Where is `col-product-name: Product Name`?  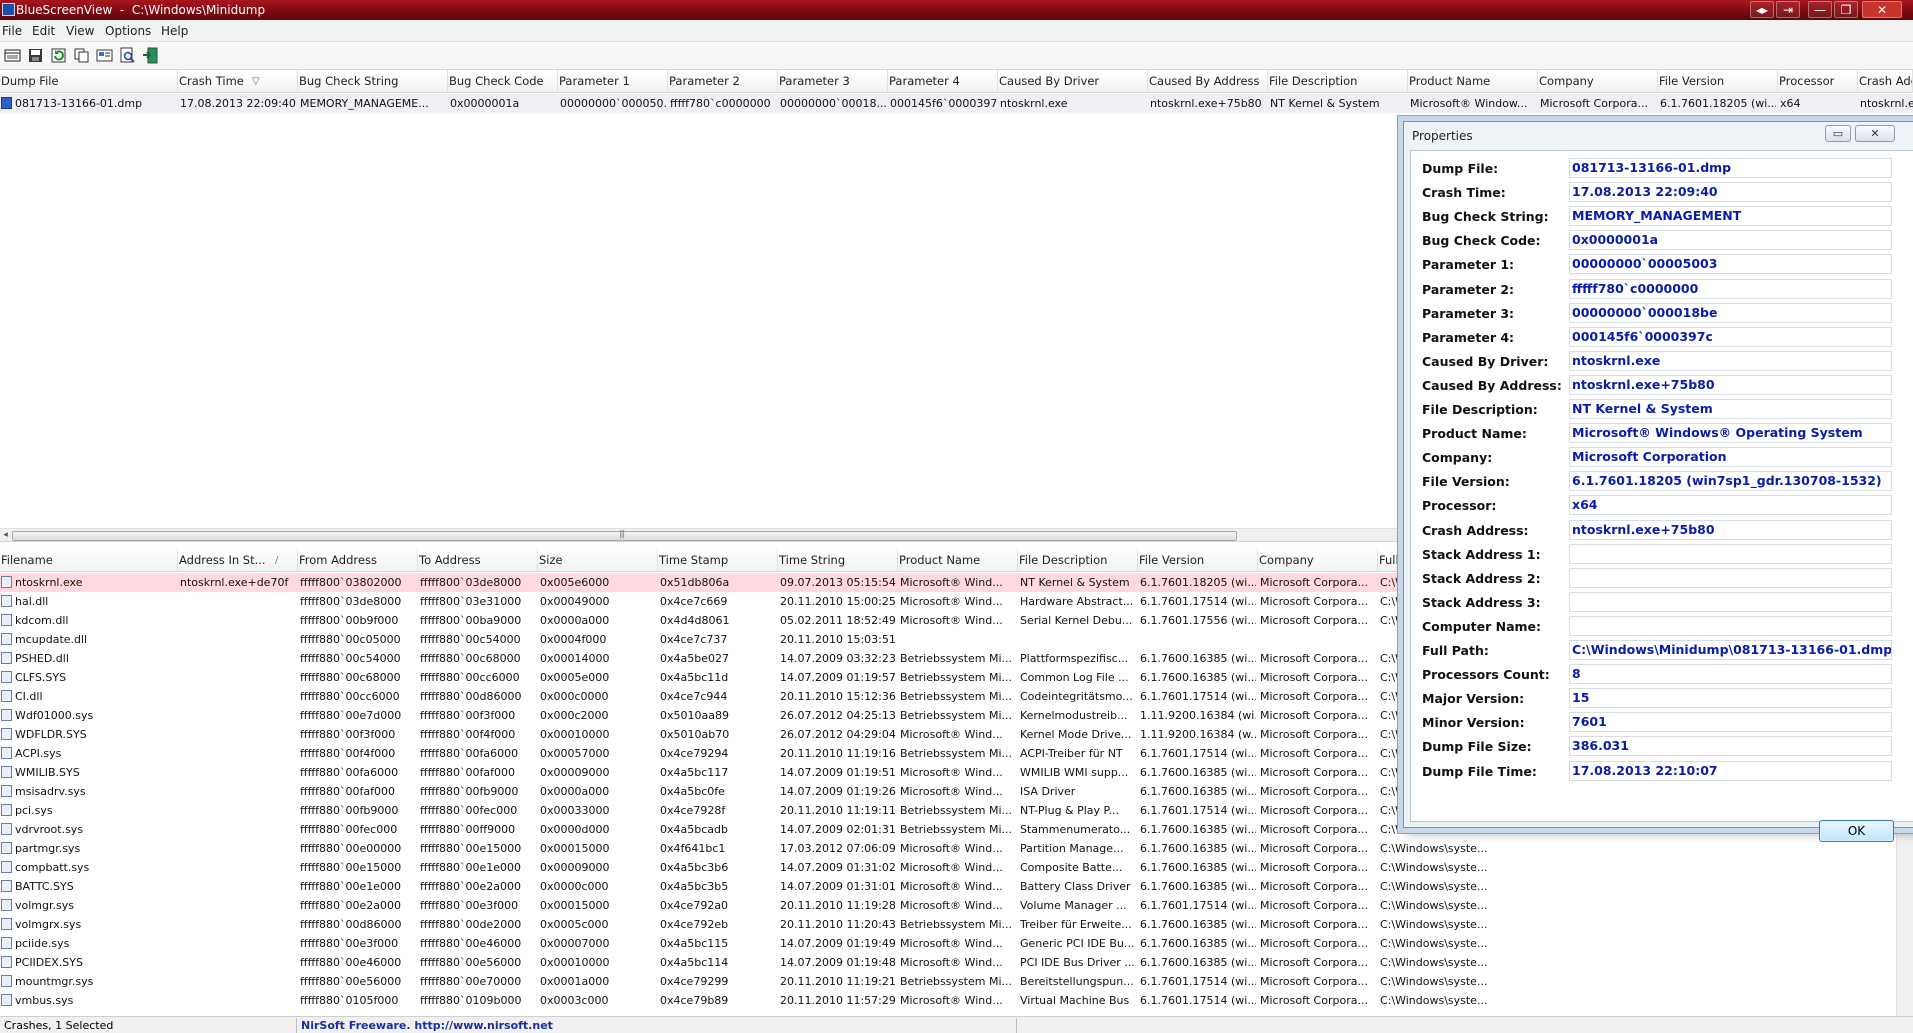
col-product-name: Product Name is located at coordinates (1473, 81).